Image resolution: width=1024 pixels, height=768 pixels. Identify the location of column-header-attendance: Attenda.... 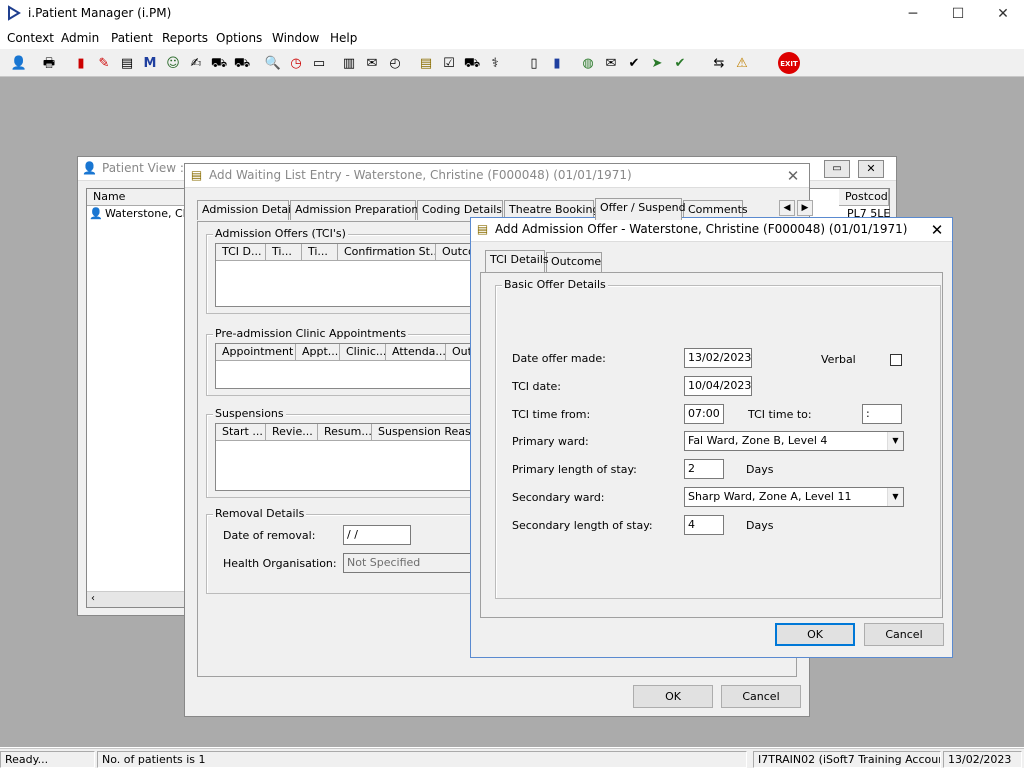
(416, 352).